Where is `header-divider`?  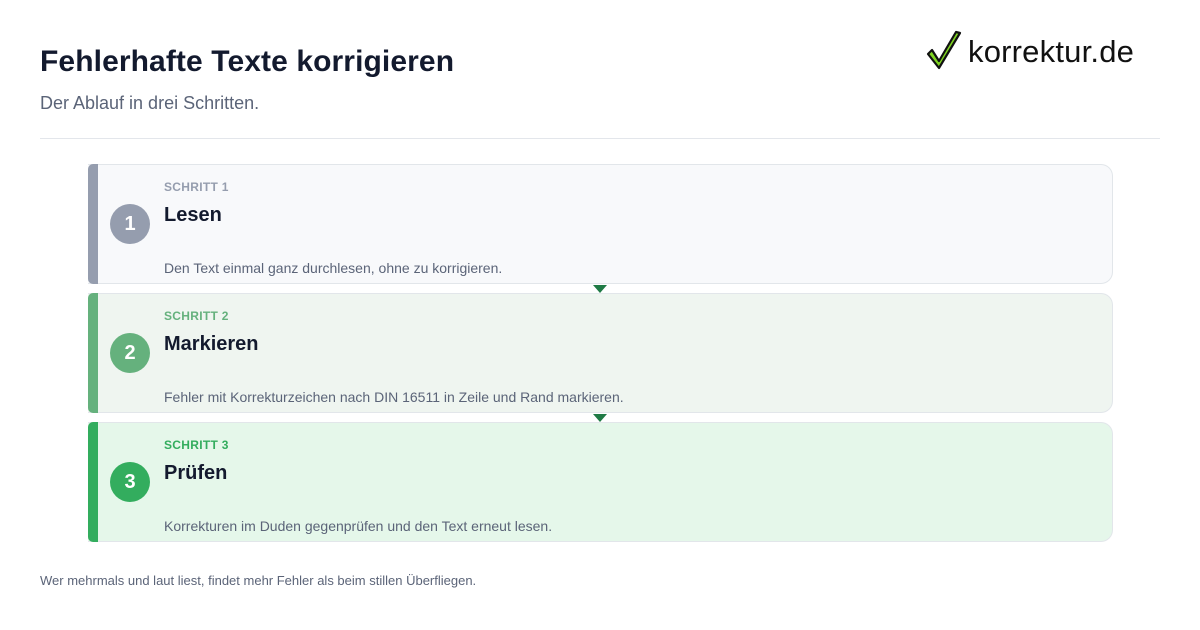 header-divider is located at coordinates (600, 138).